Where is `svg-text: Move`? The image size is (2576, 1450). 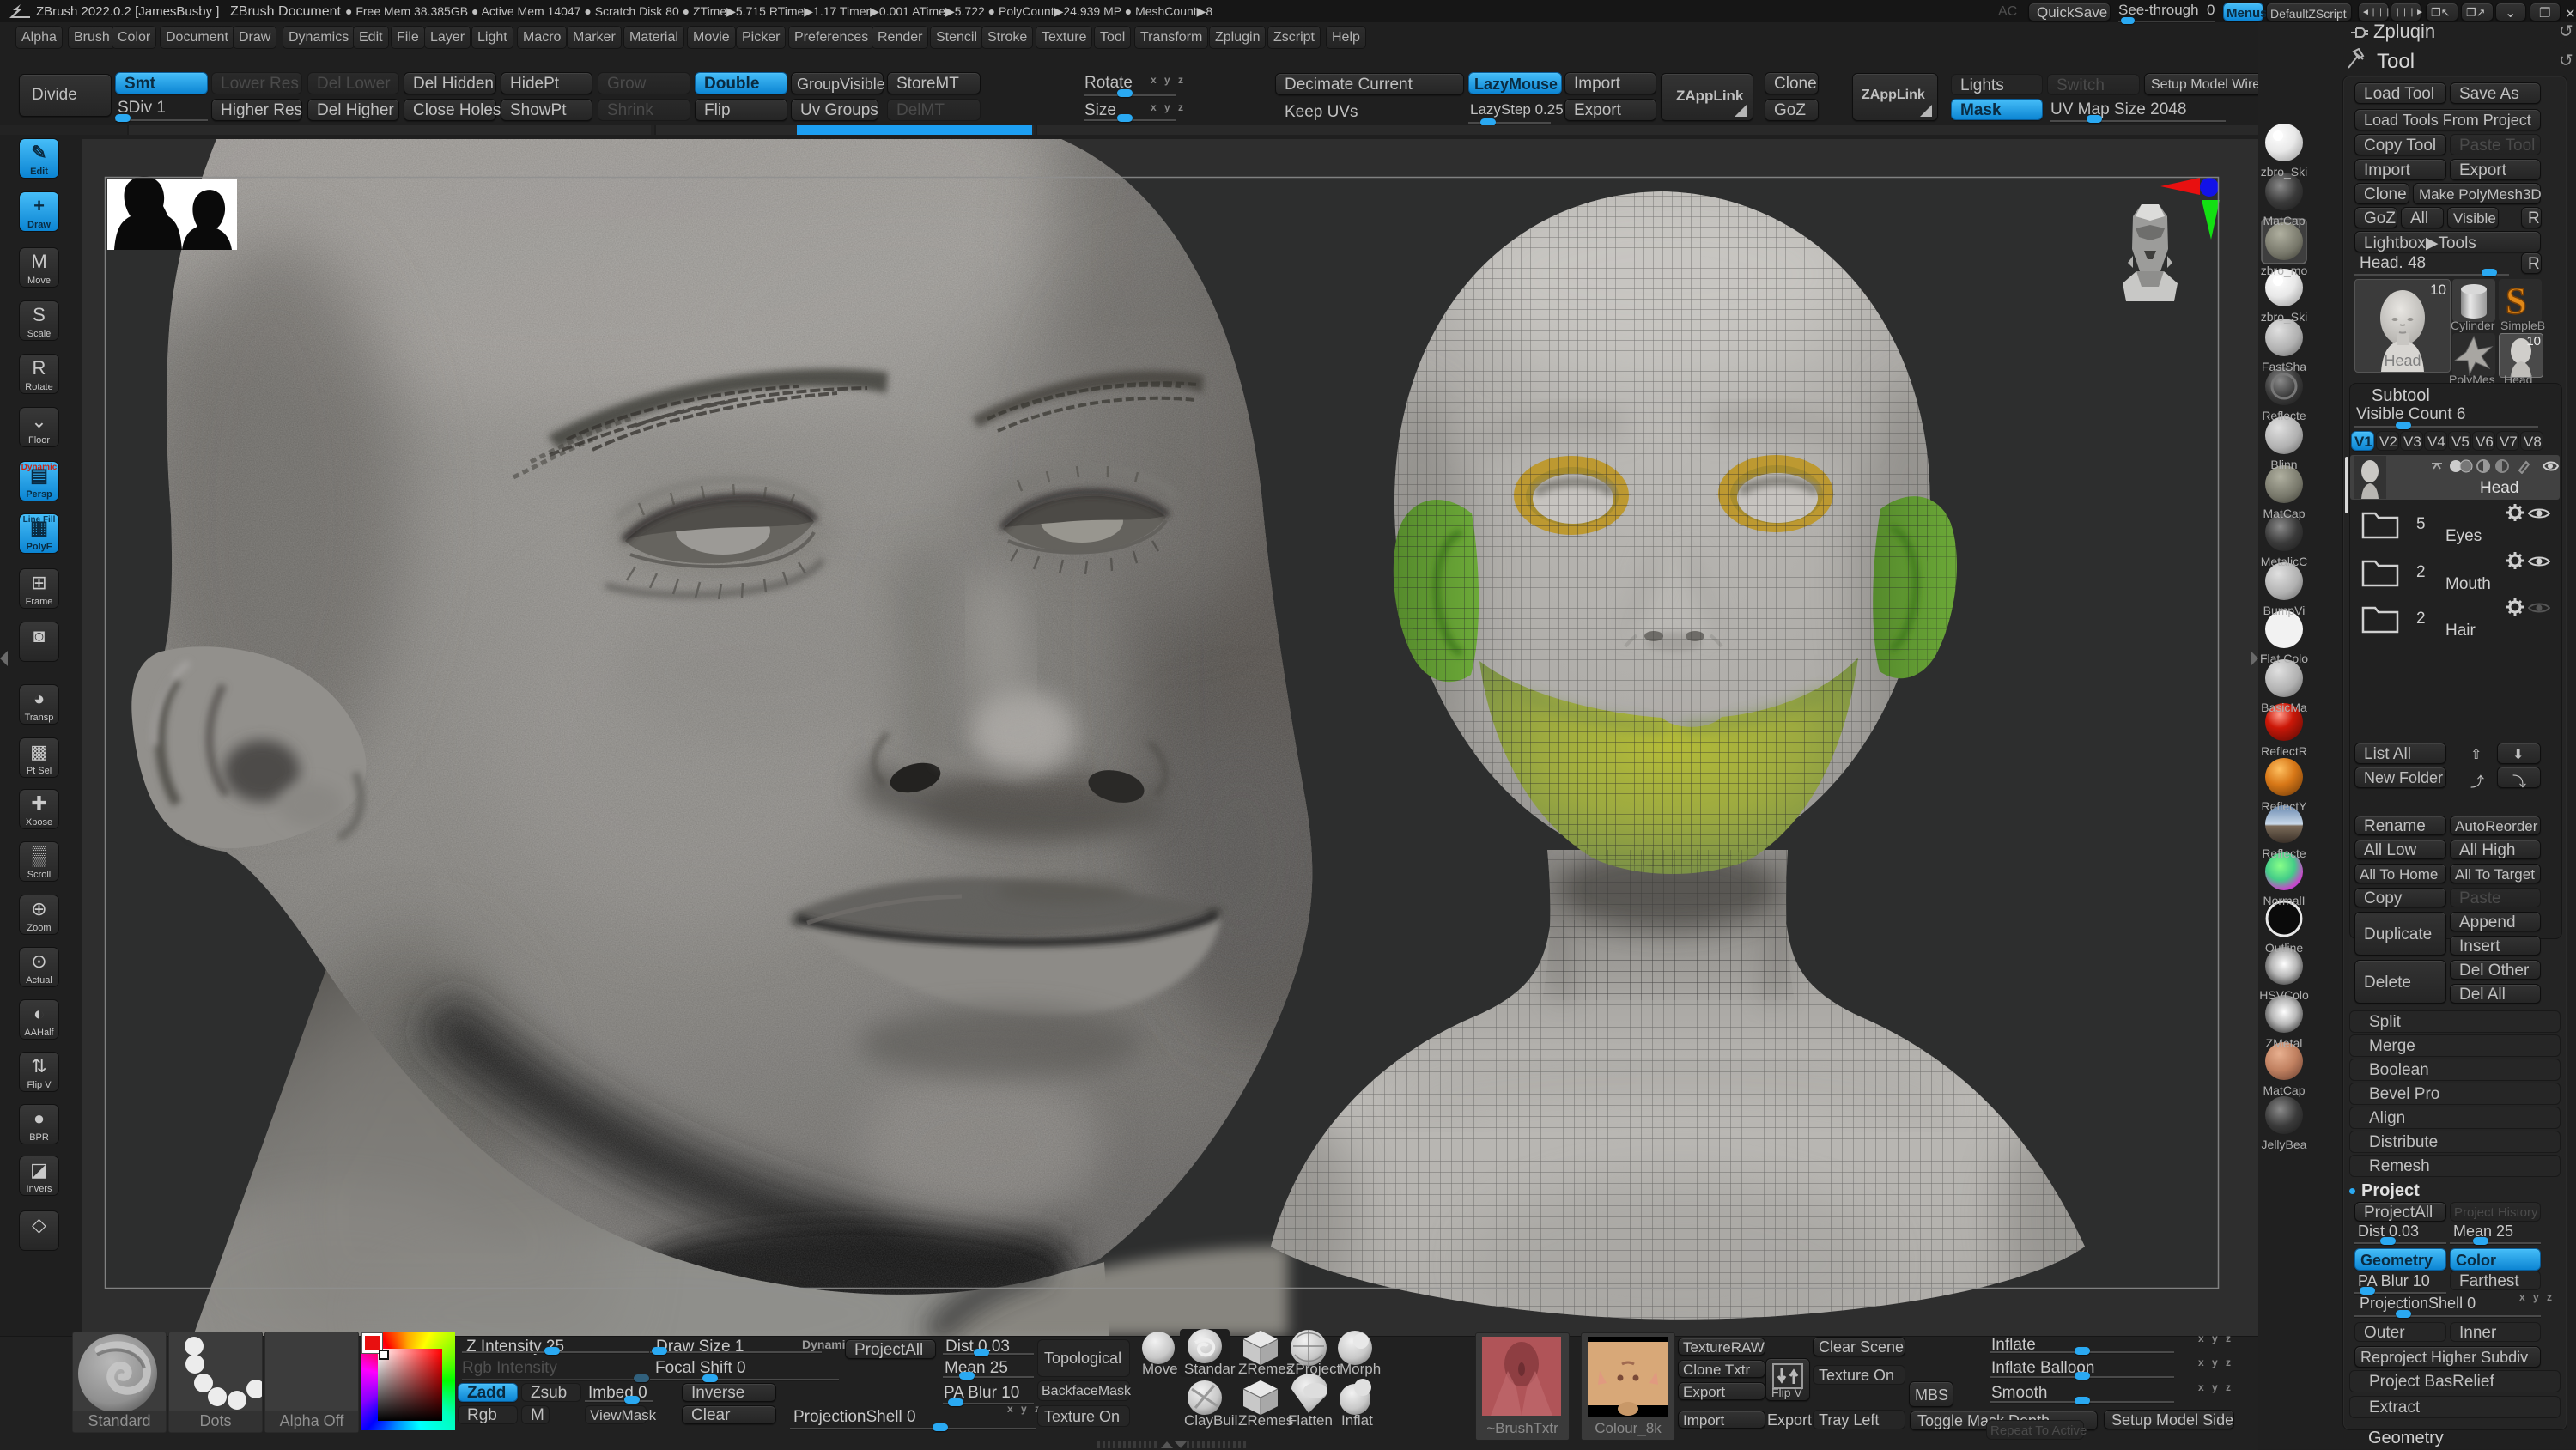
svg-text: Move is located at coordinates (1160, 1369).